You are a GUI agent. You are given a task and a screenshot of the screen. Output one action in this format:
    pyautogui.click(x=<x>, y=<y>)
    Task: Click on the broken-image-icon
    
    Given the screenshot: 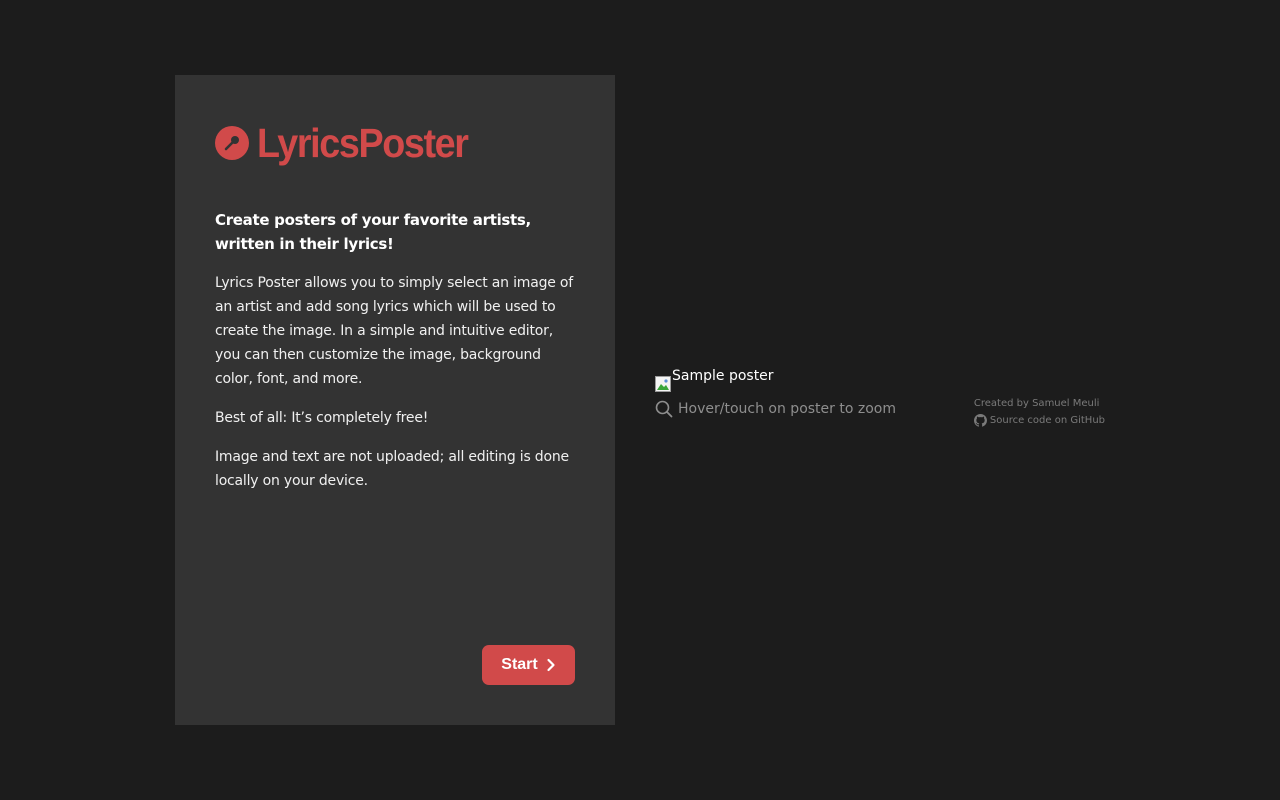 What is the action you would take?
    pyautogui.click(x=663, y=384)
    